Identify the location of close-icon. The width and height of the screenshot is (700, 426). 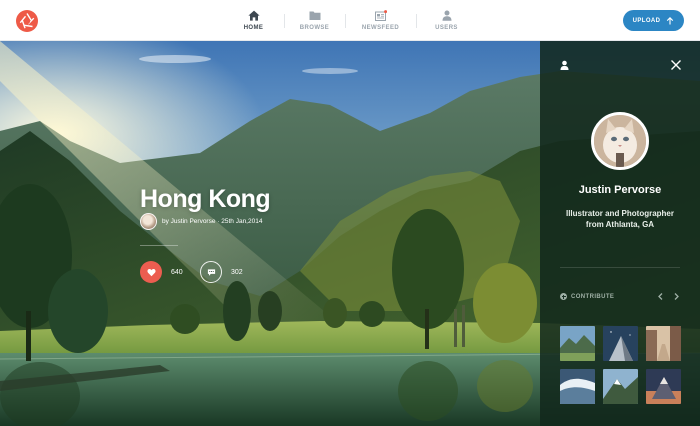
(676, 65).